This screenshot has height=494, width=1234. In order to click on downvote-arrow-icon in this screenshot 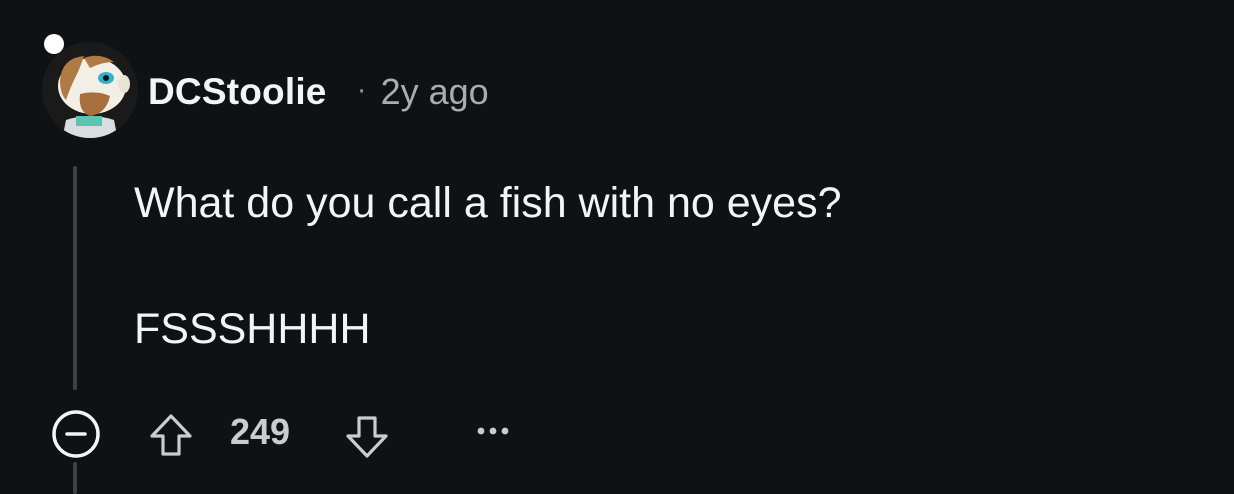, I will do `click(367, 437)`.